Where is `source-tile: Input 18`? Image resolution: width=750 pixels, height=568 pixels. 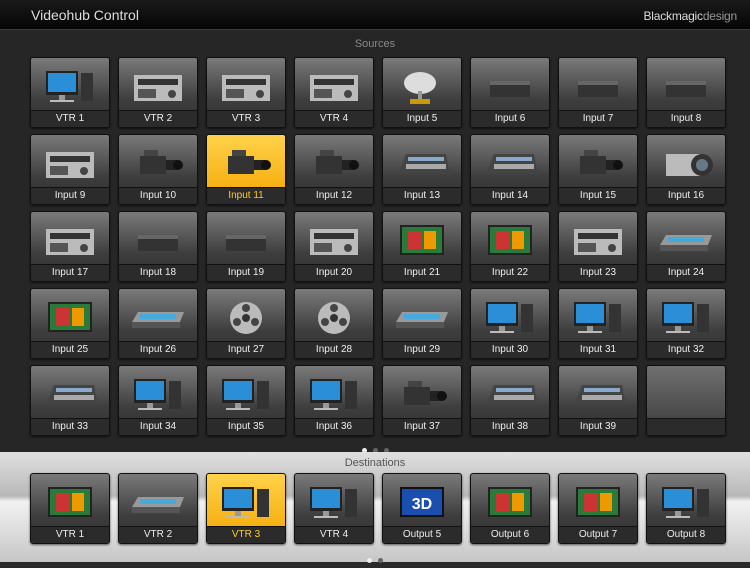 source-tile: Input 18 is located at coordinates (158, 246).